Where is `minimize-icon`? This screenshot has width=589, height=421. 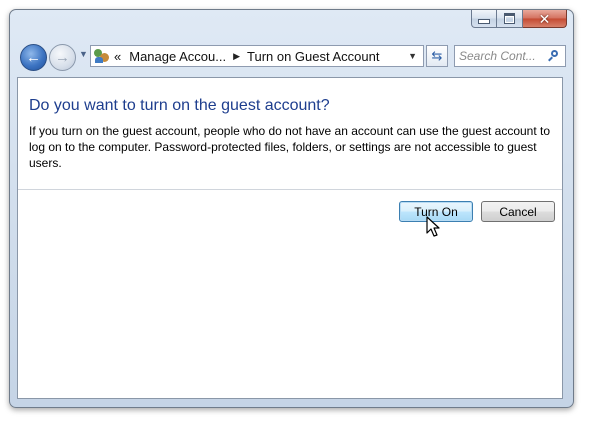
minimize-icon is located at coordinates (484, 21).